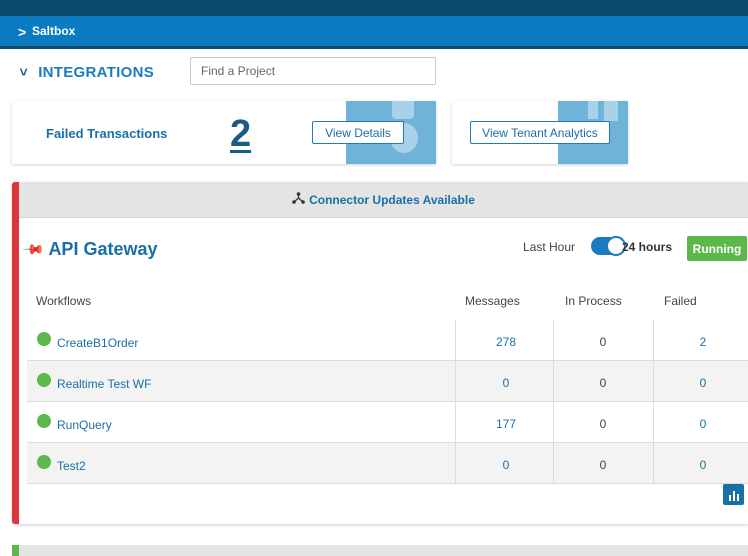 The image size is (748, 556). What do you see at coordinates (97, 343) in the screenshot?
I see `workflow-name-link: CreateB1Order` at bounding box center [97, 343].